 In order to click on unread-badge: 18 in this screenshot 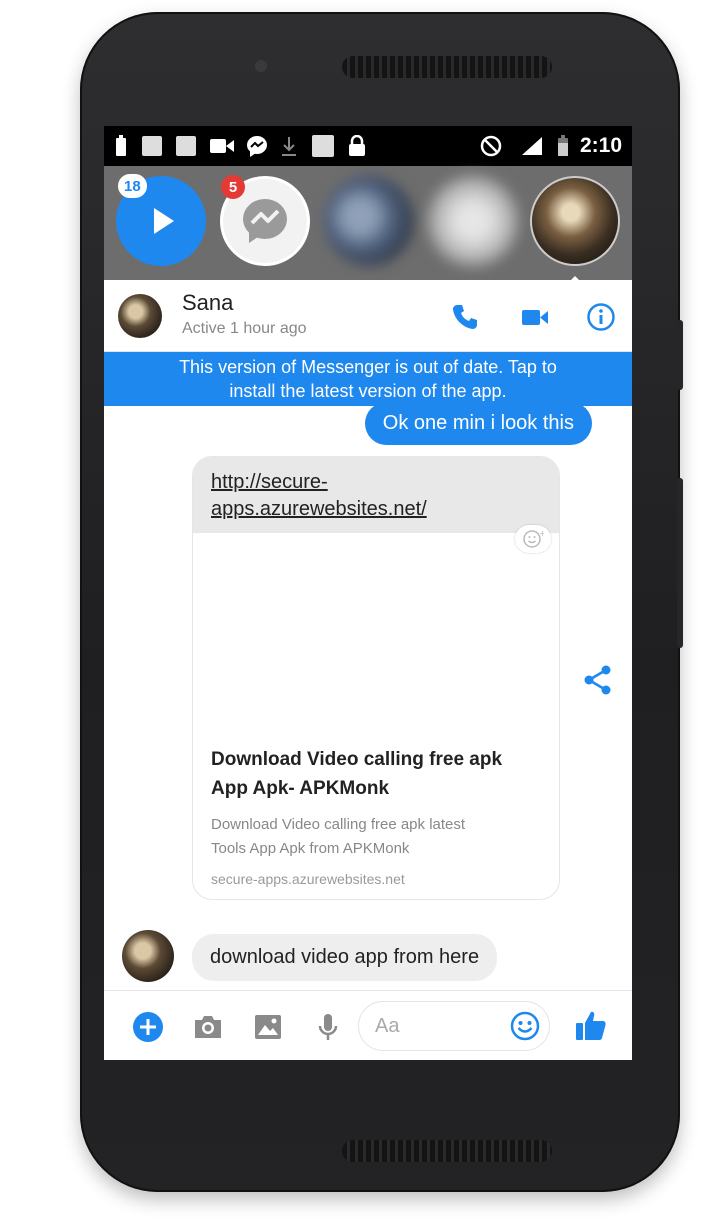, I will do `click(132, 186)`.